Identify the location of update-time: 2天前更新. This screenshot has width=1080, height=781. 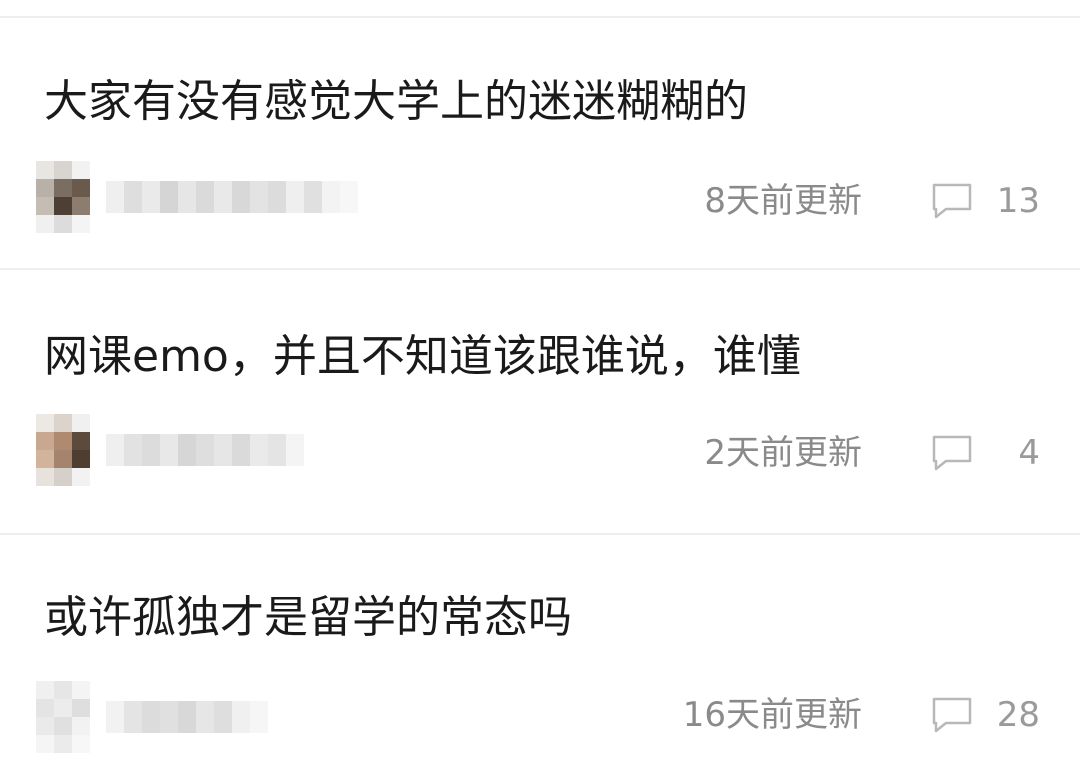
(783, 453).